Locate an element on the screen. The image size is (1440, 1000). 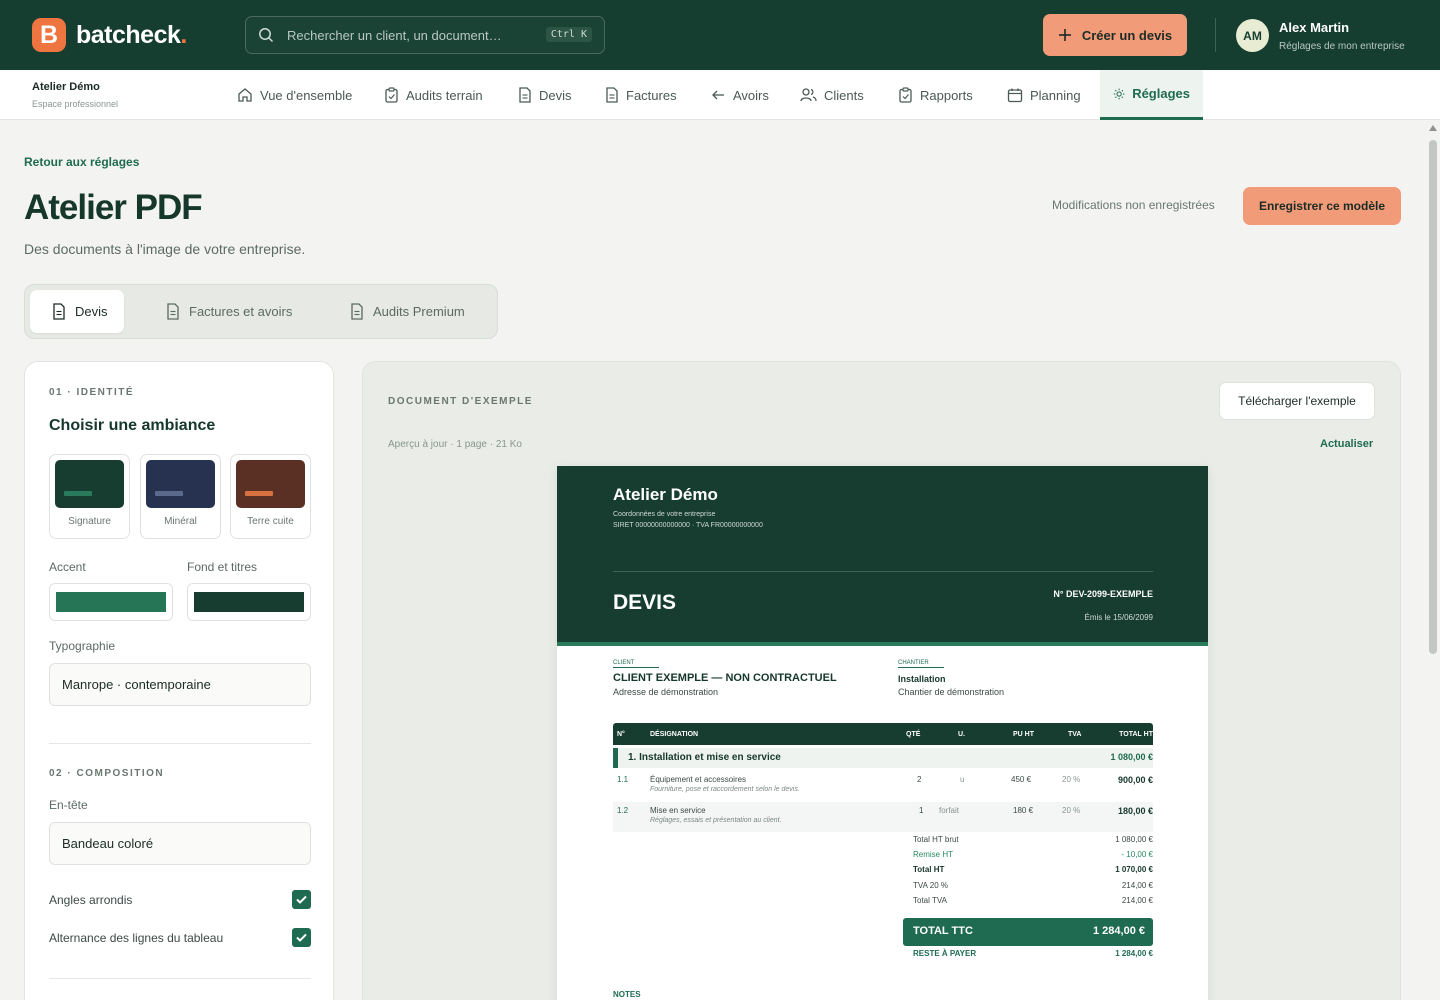
refresh-link: Actualiser is located at coordinates (1346, 444).